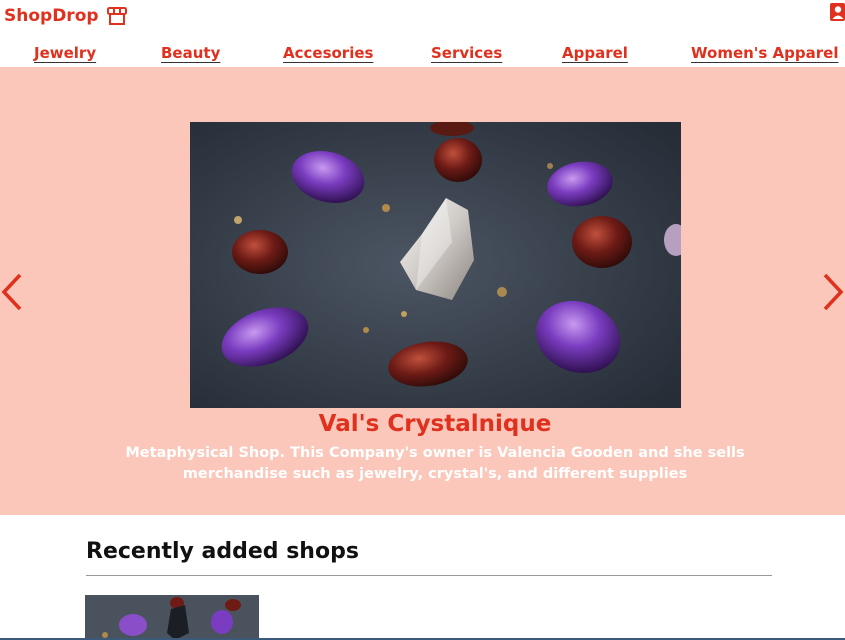 The image size is (845, 640). Describe the element at coordinates (65, 53) in the screenshot. I see `nav-link-jewelry: Jewelry` at that location.